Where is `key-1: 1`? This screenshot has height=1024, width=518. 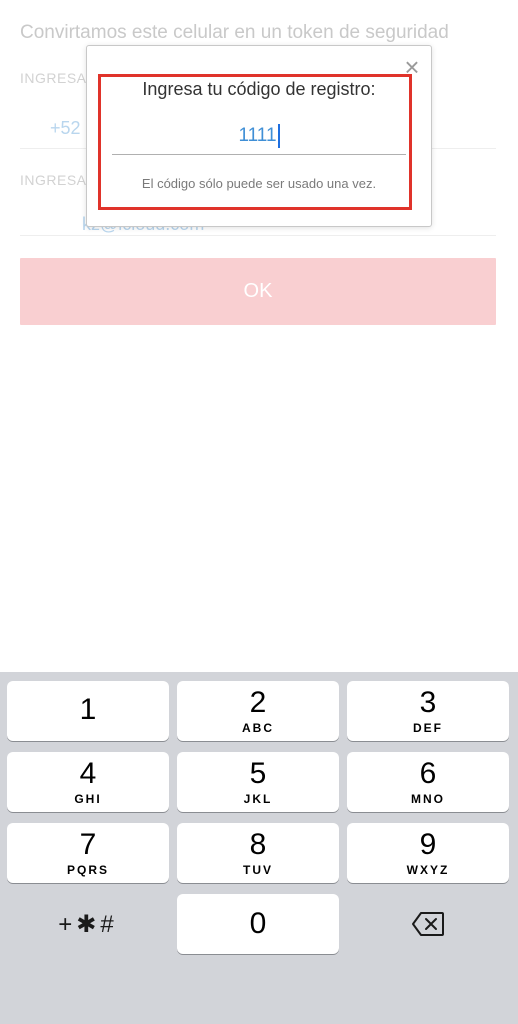
key-1: 1 is located at coordinates (88, 711).